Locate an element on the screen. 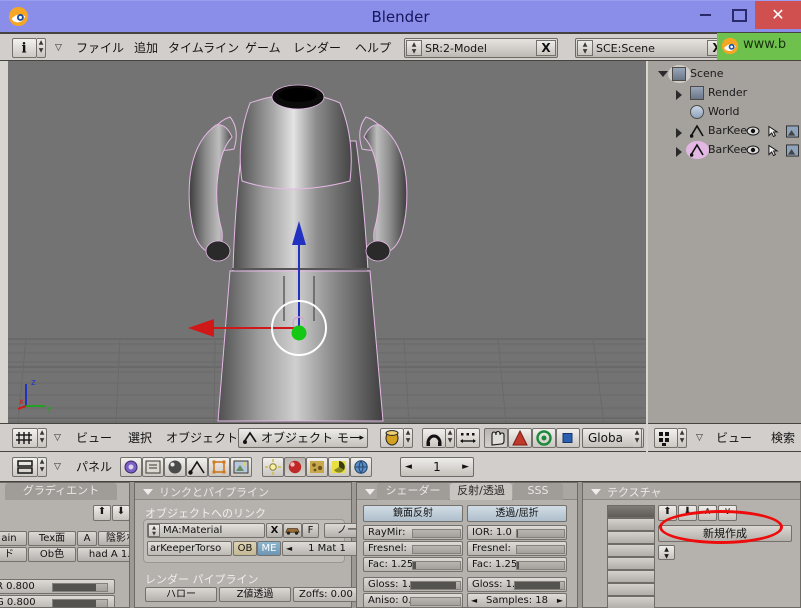 Image resolution: width=801 pixels, height=608 pixels. outliner-menu-search: 検索 is located at coordinates (783, 438).